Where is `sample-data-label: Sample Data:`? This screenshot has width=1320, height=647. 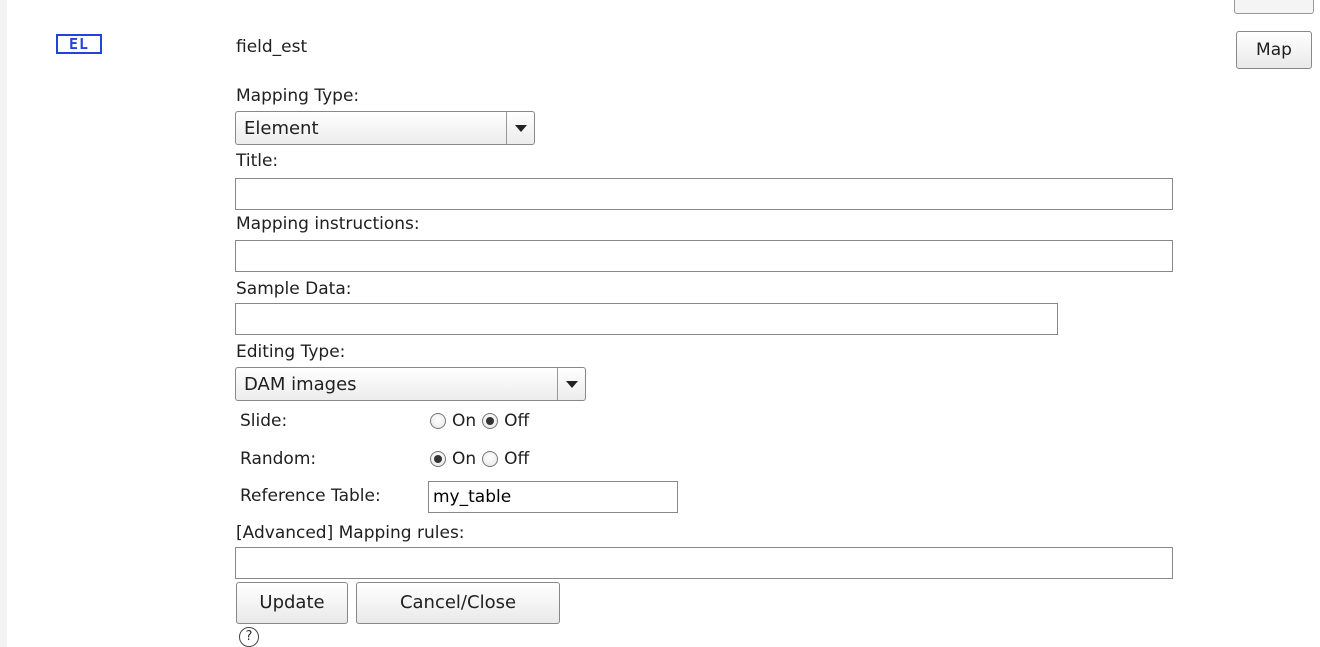 sample-data-label: Sample Data: is located at coordinates (294, 289).